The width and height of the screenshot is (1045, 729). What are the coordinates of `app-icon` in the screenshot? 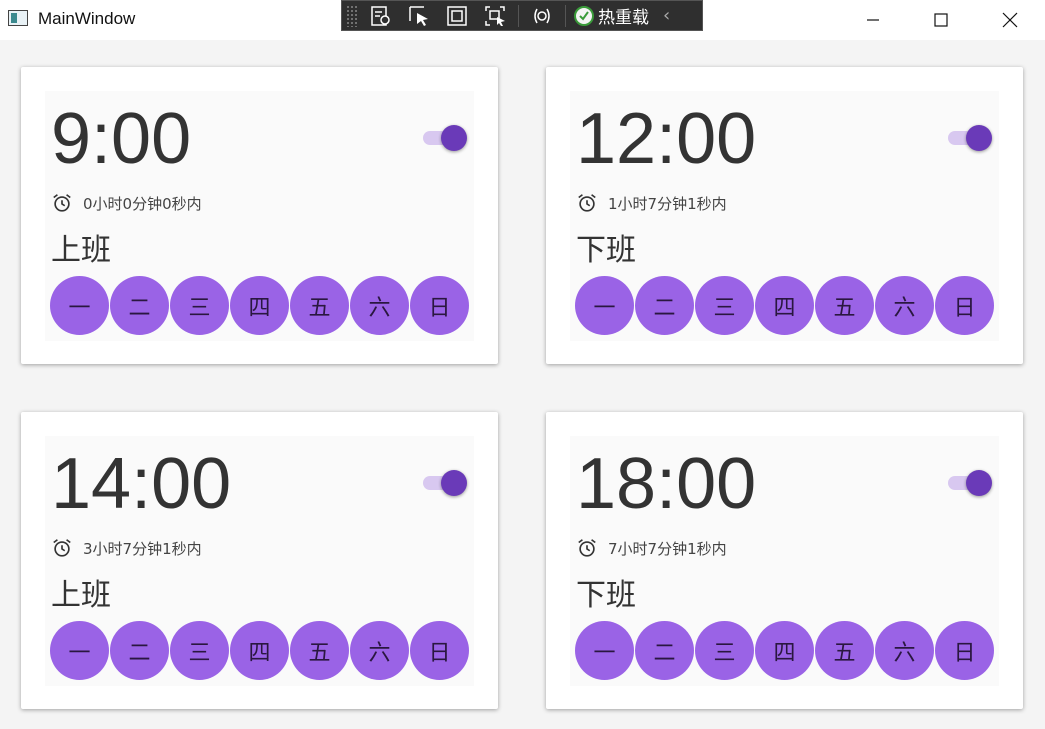 It's located at (18, 18).